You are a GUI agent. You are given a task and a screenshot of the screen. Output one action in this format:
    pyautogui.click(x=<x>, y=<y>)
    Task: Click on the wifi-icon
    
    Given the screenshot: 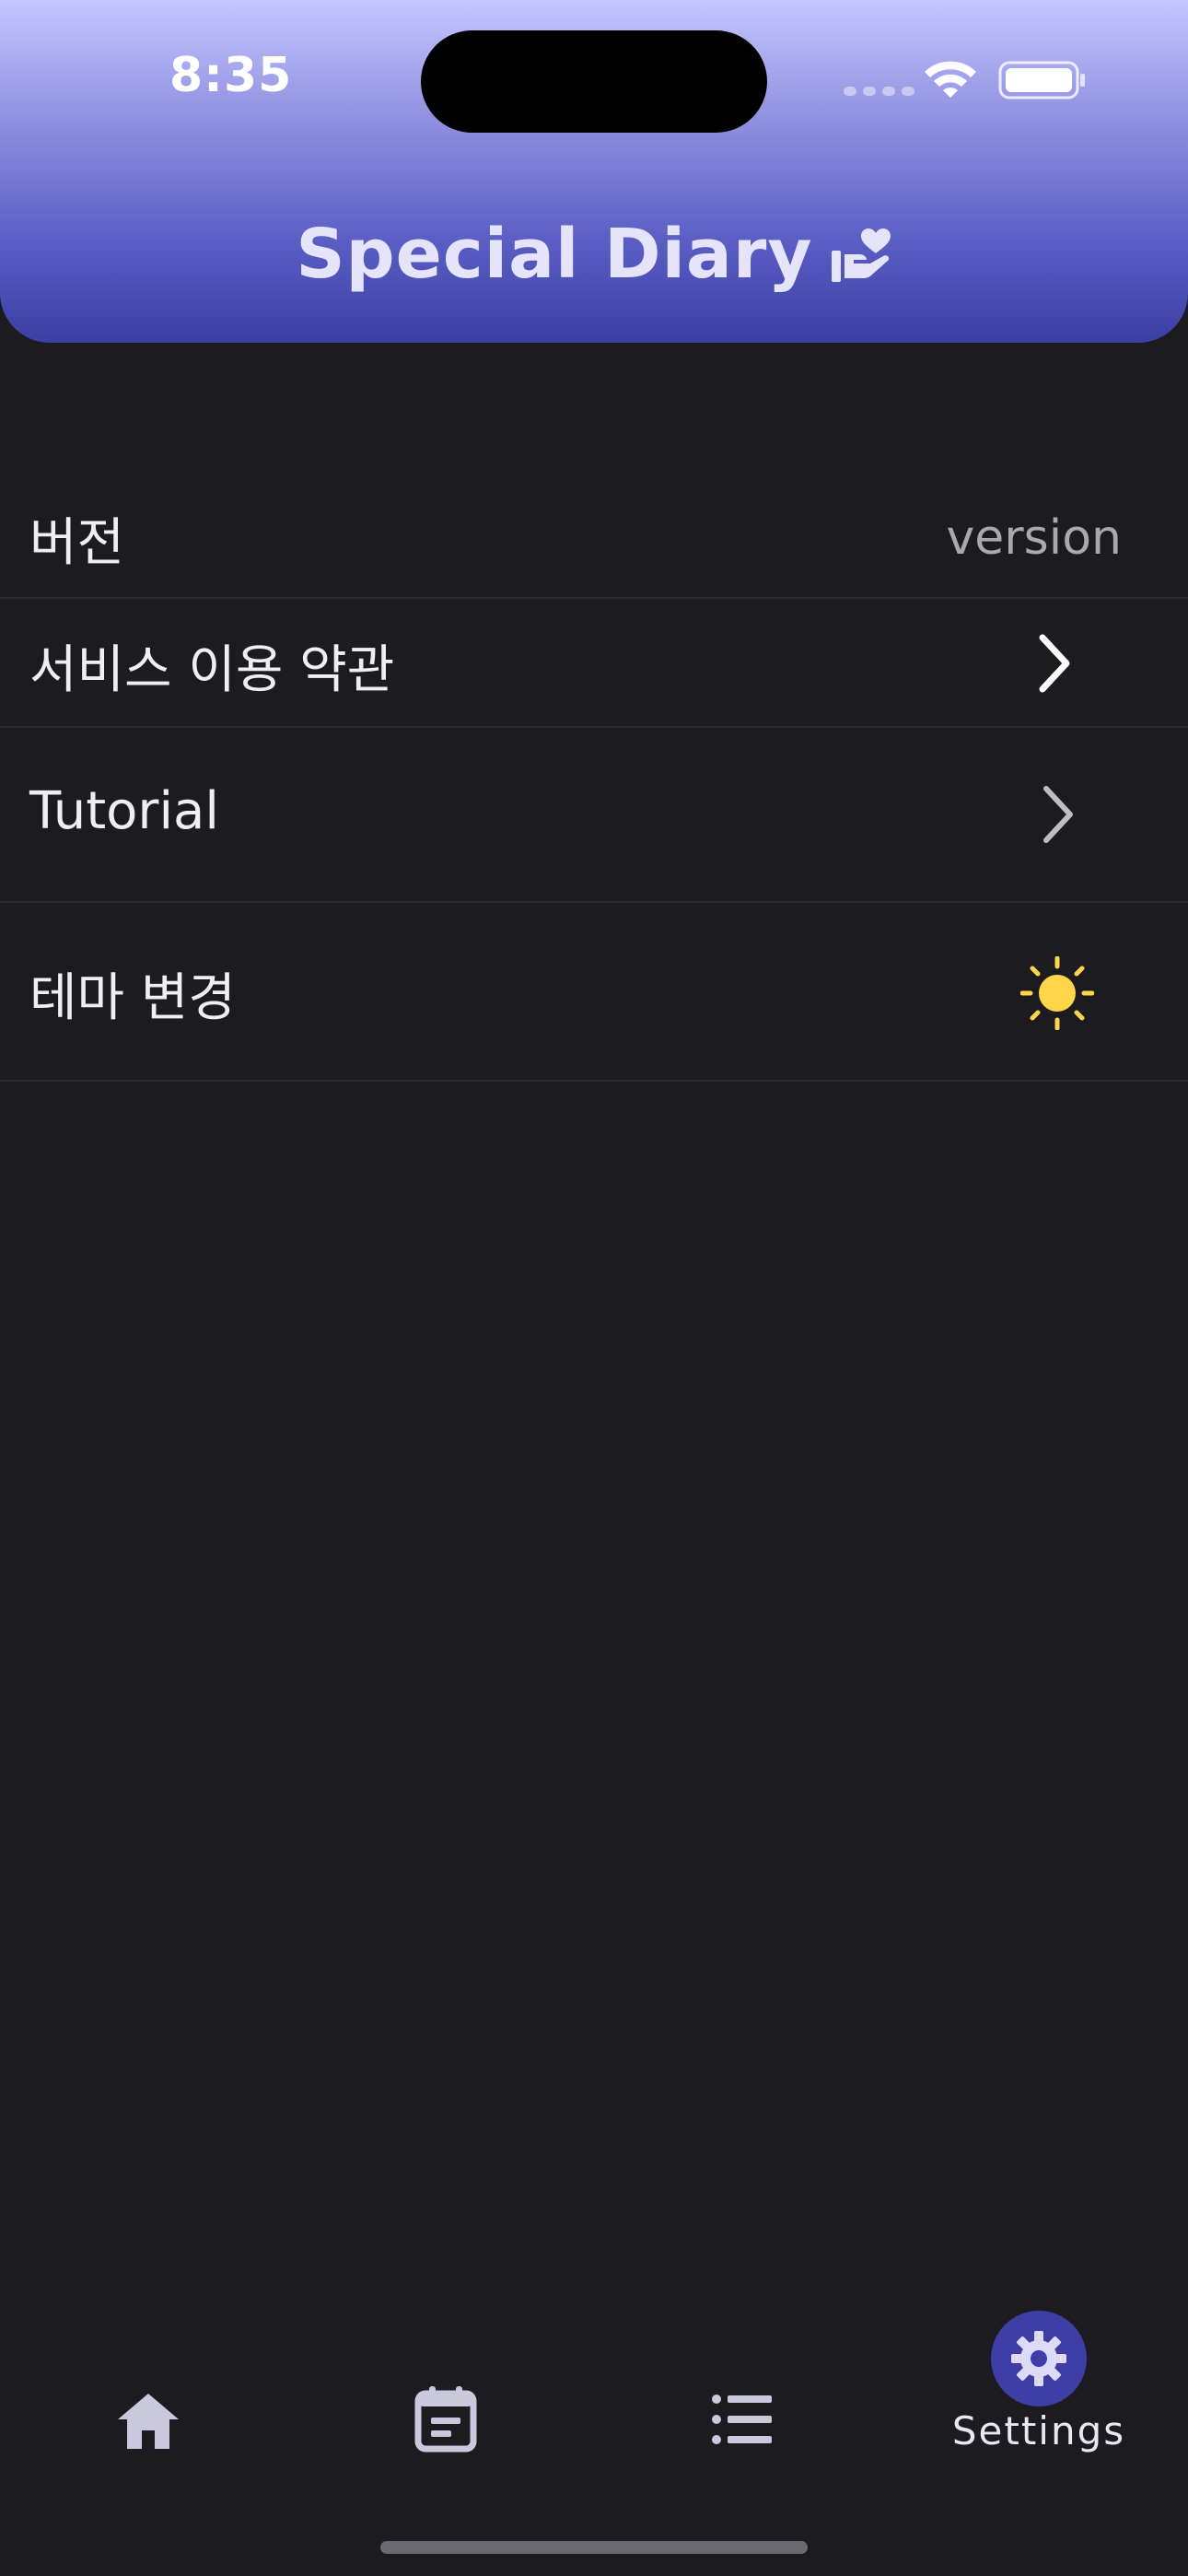 What is the action you would take?
    pyautogui.click(x=951, y=79)
    